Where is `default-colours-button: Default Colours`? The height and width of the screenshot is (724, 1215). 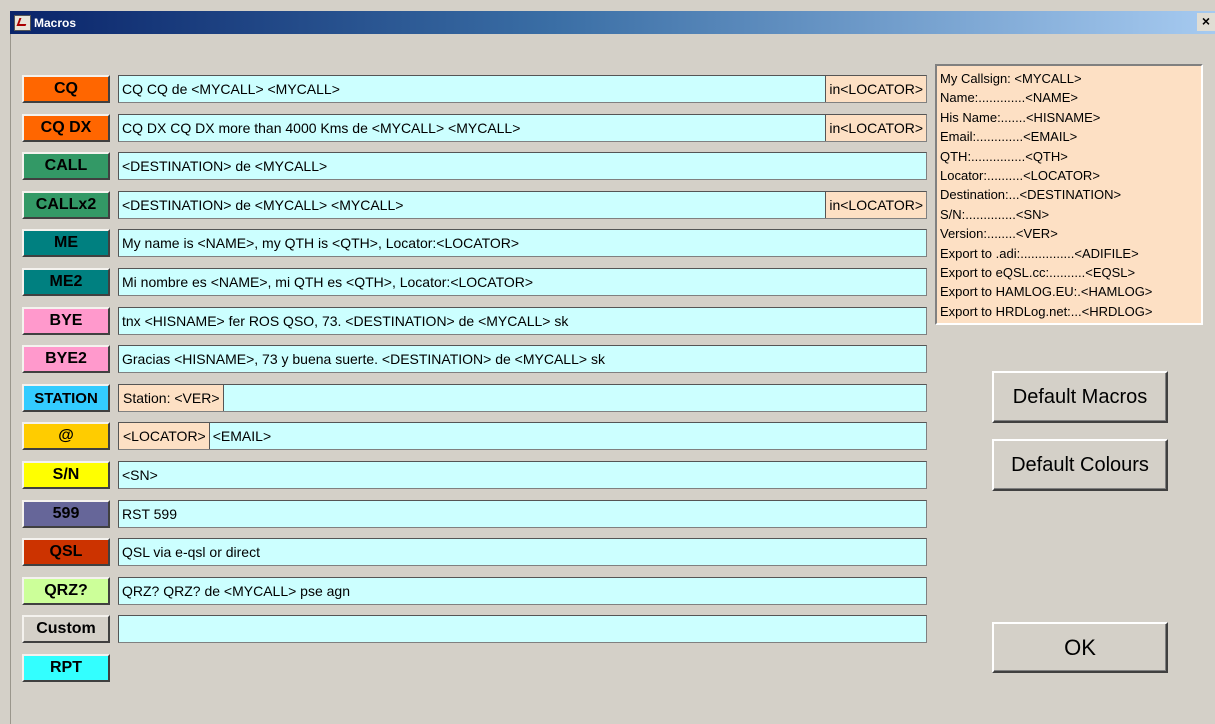
default-colours-button: Default Colours is located at coordinates (1080, 465).